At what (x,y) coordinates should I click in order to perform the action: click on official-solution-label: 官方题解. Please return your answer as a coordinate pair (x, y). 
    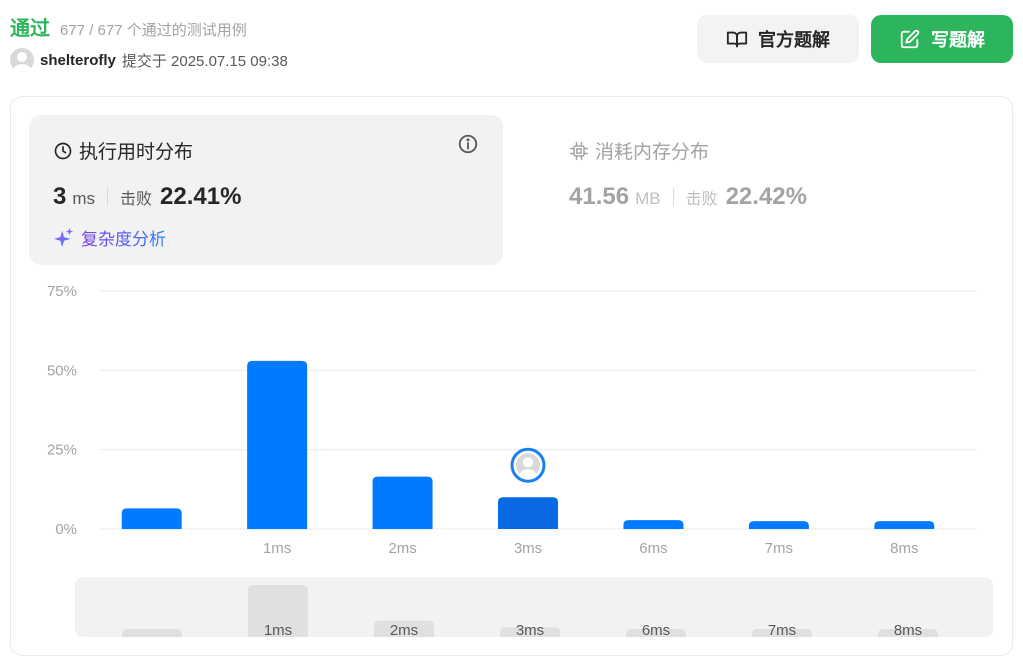
    Looking at the image, I should click on (794, 40).